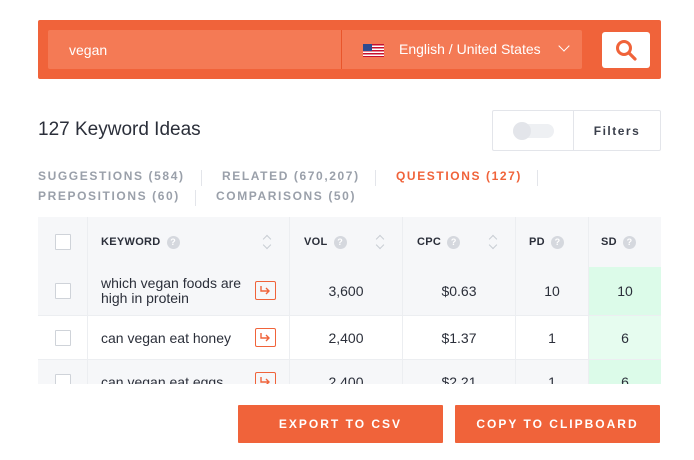 This screenshot has width=694, height=460. Describe the element at coordinates (346, 291) in the screenshot. I see `vol-cell: 3,600` at that location.